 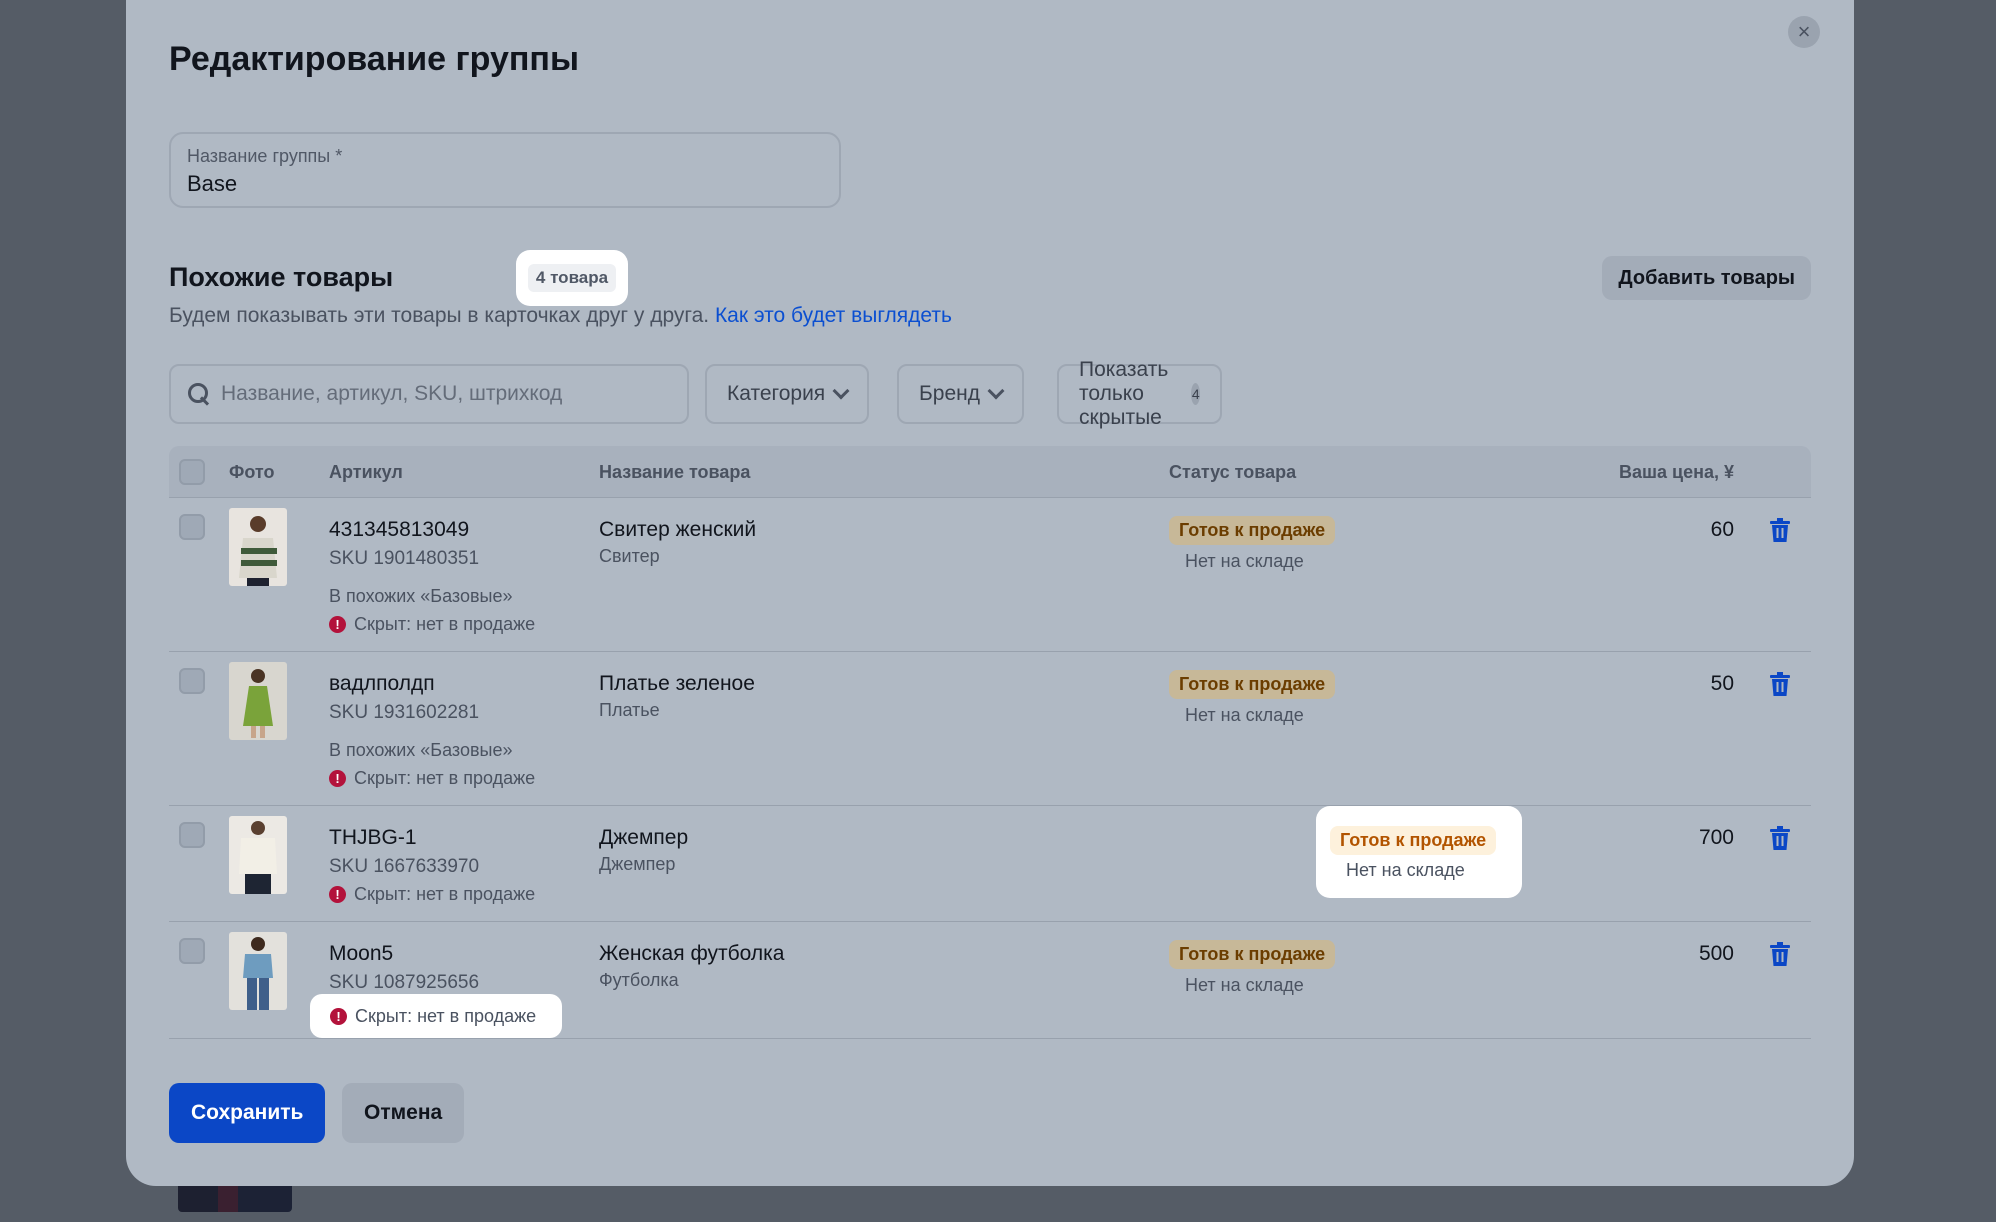 I want to click on count-badge: 4 товара, so click(x=572, y=278).